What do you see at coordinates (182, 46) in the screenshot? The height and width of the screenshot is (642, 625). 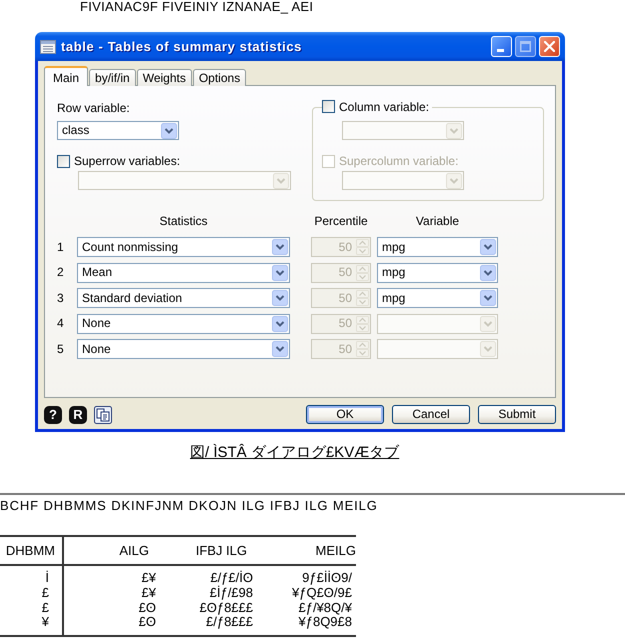 I see `window-title: table - Tables of summary statistics` at bounding box center [182, 46].